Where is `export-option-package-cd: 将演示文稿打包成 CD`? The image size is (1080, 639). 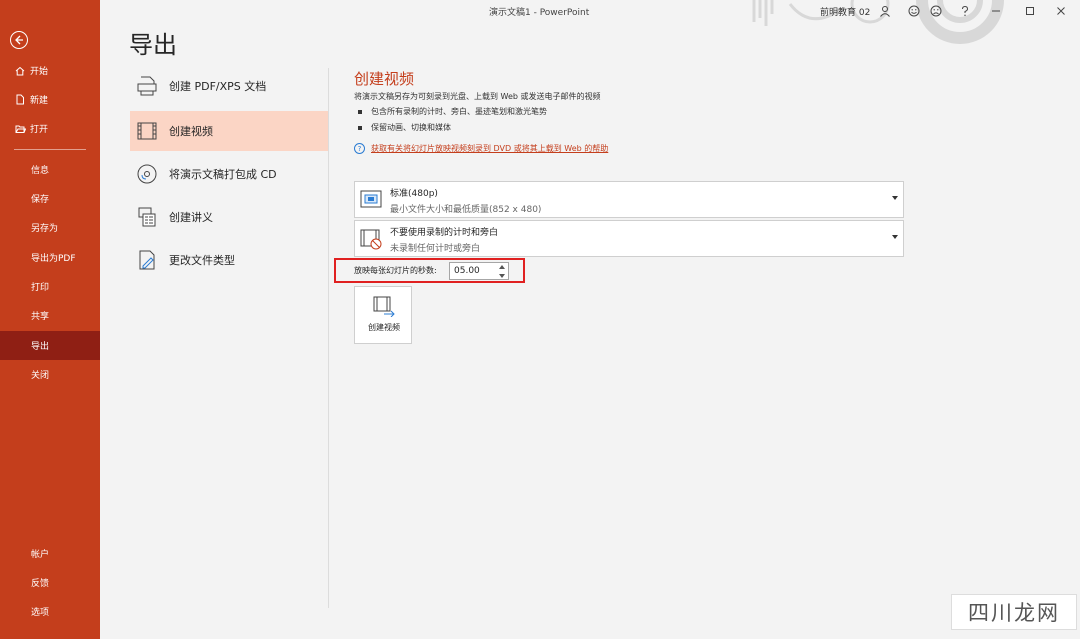
export-option-package-cd: 将演示文稿打包成 CD is located at coordinates (229, 174).